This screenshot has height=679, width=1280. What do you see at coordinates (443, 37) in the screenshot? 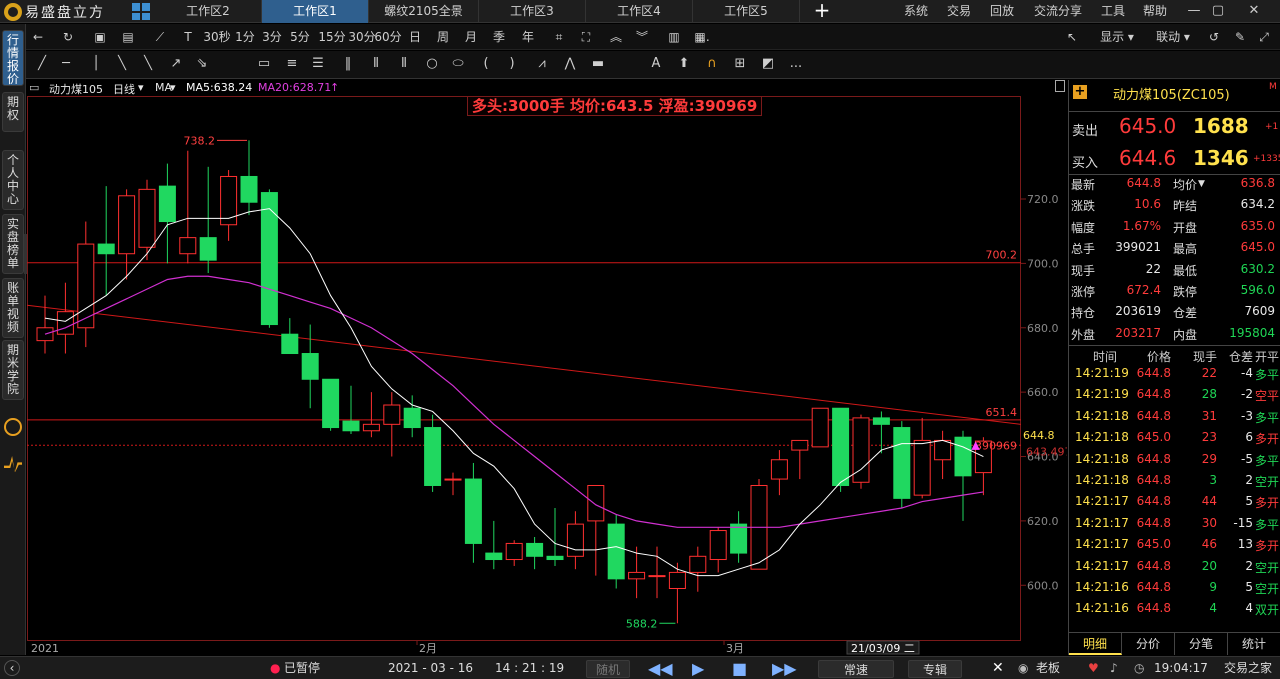
I see `period-week: 周` at bounding box center [443, 37].